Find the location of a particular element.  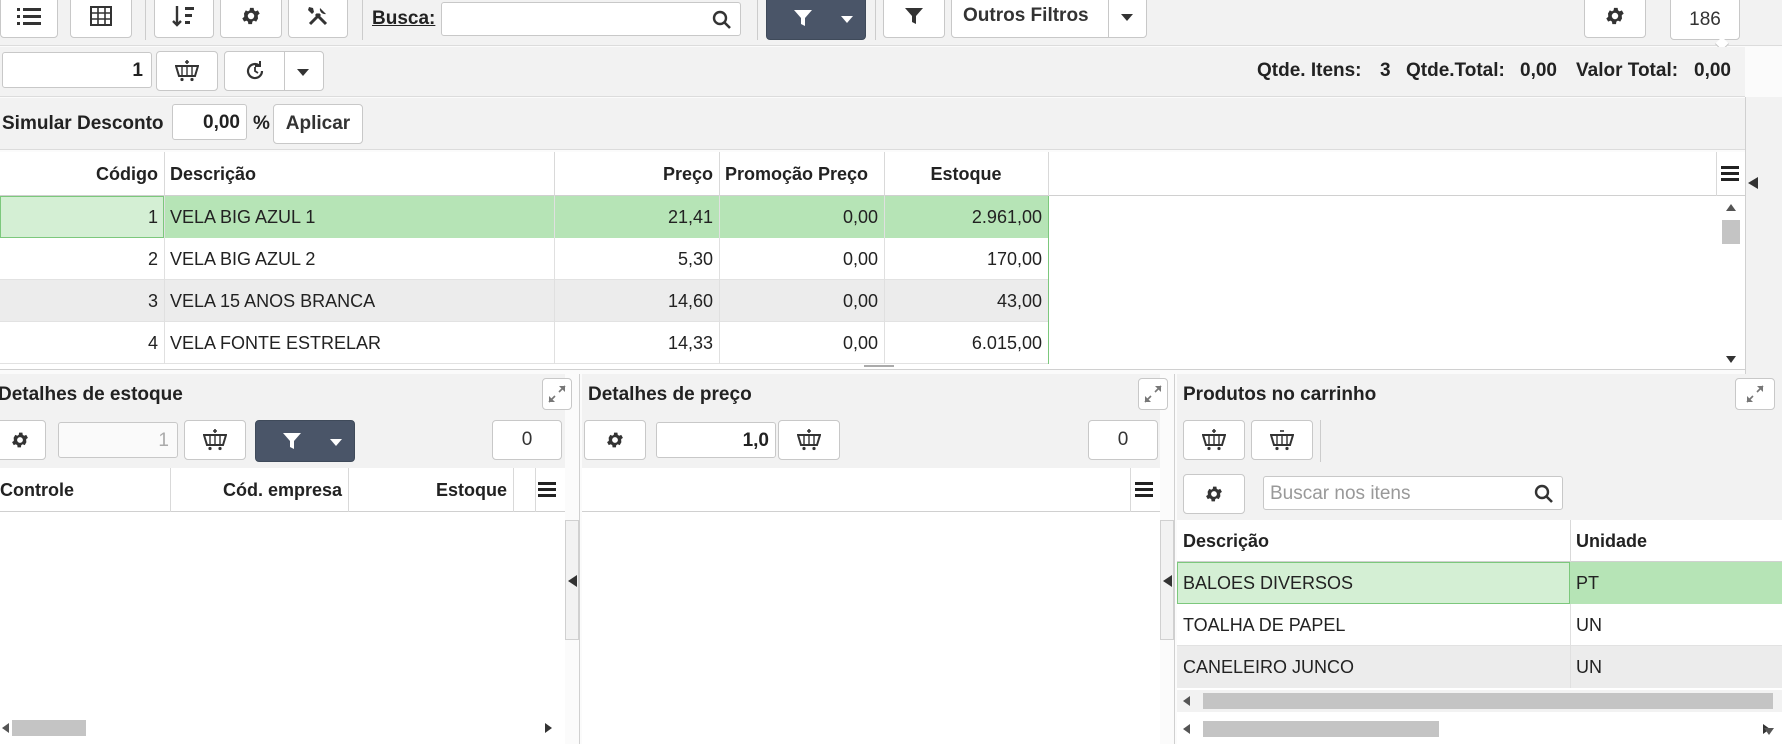

cell-preco: 14,33 is located at coordinates (690, 342).